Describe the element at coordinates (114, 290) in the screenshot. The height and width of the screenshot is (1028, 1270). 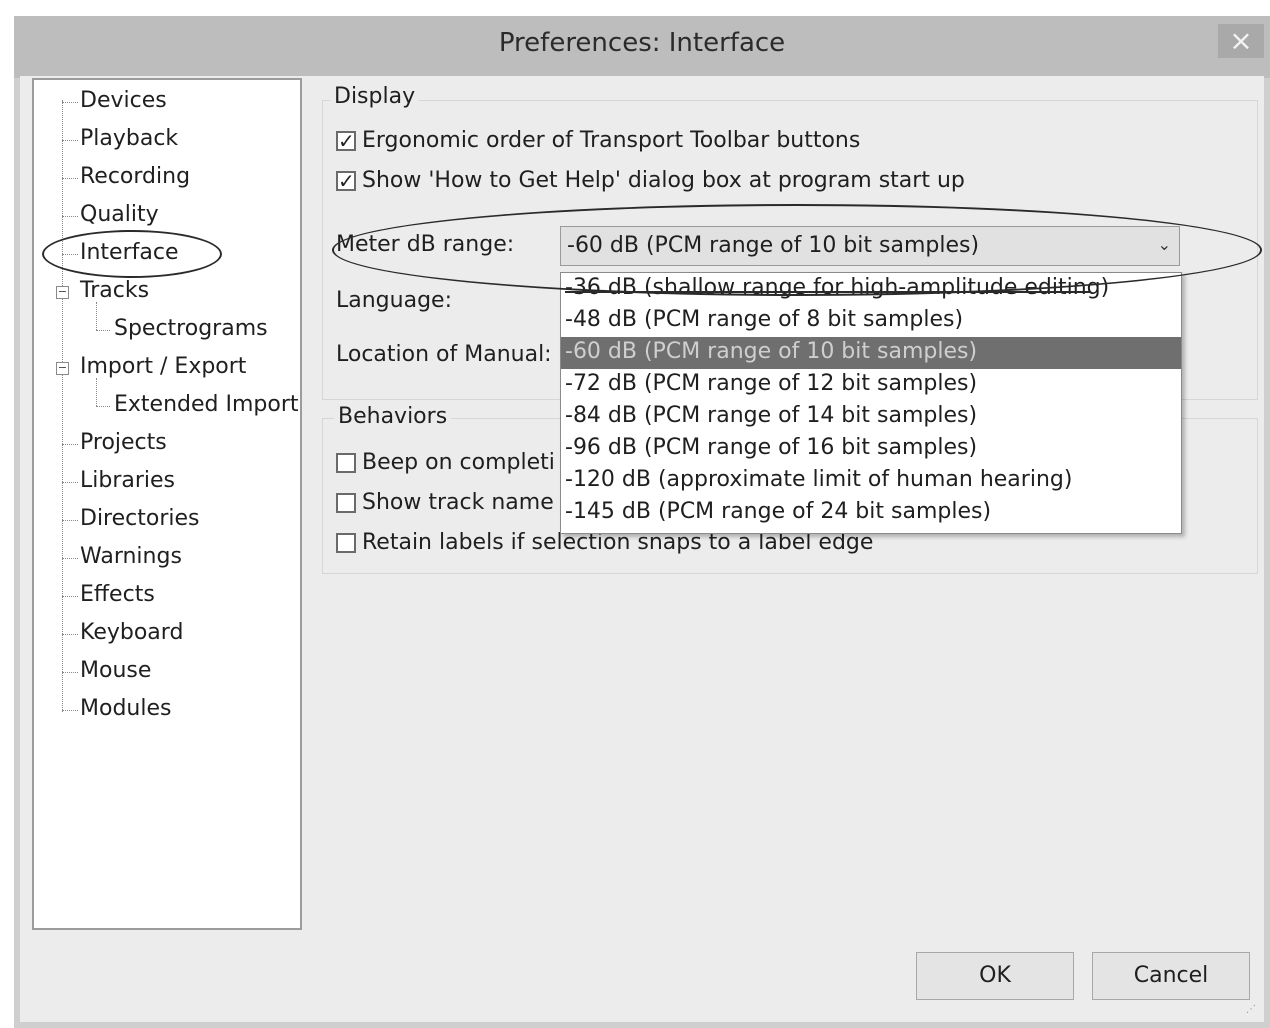
I see `tree-item-tracks: Tracks` at that location.